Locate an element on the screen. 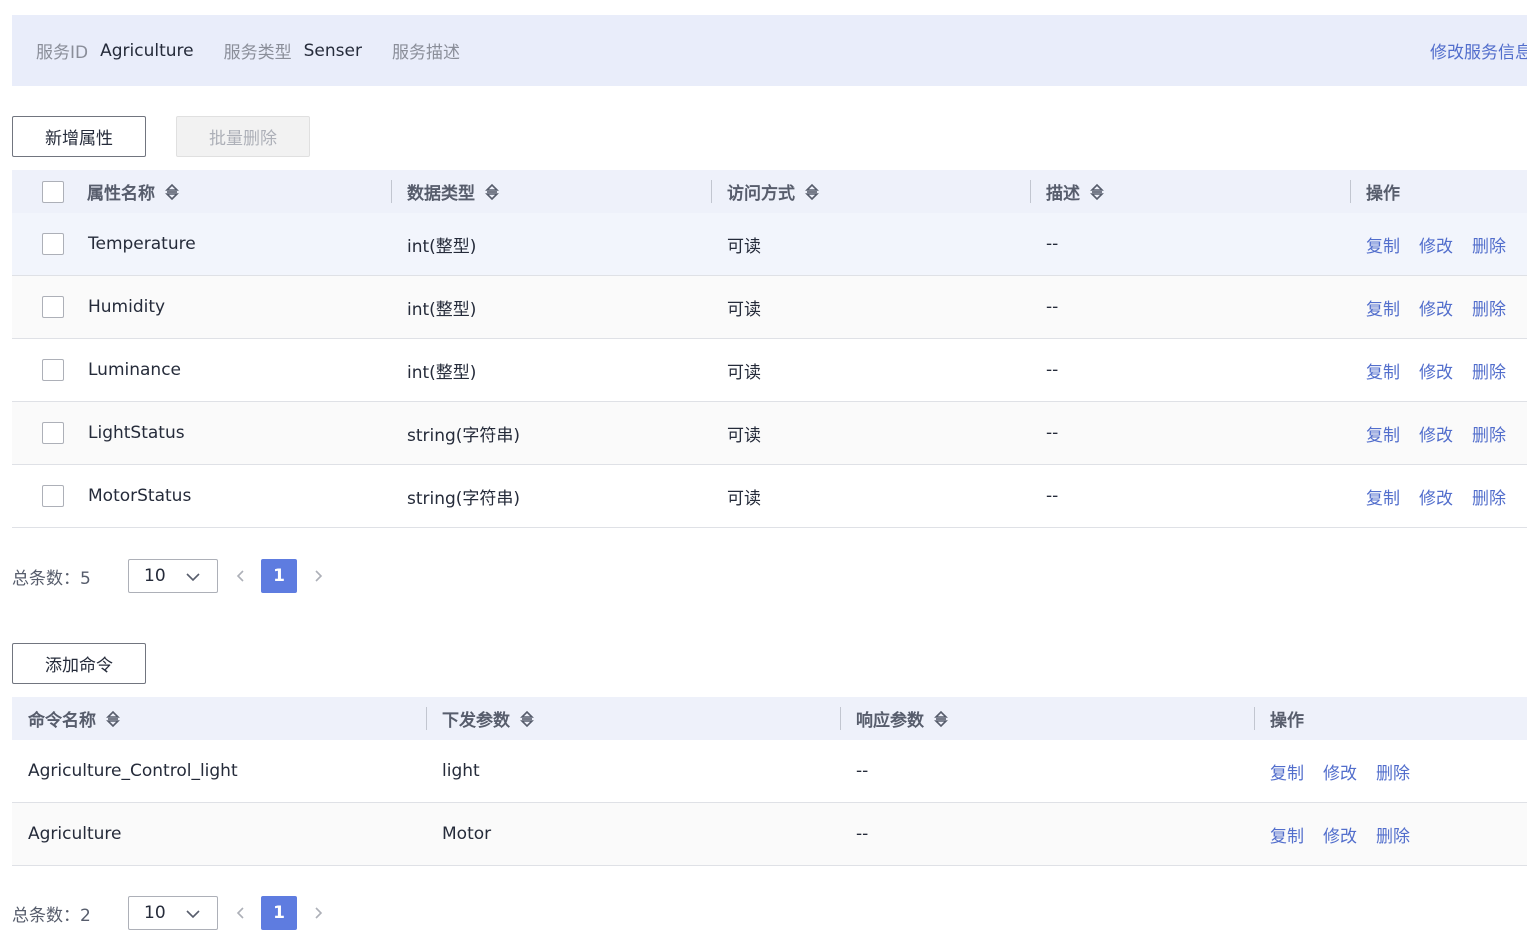 This screenshot has width=1527, height=945. command-send-params: light is located at coordinates (633, 771).